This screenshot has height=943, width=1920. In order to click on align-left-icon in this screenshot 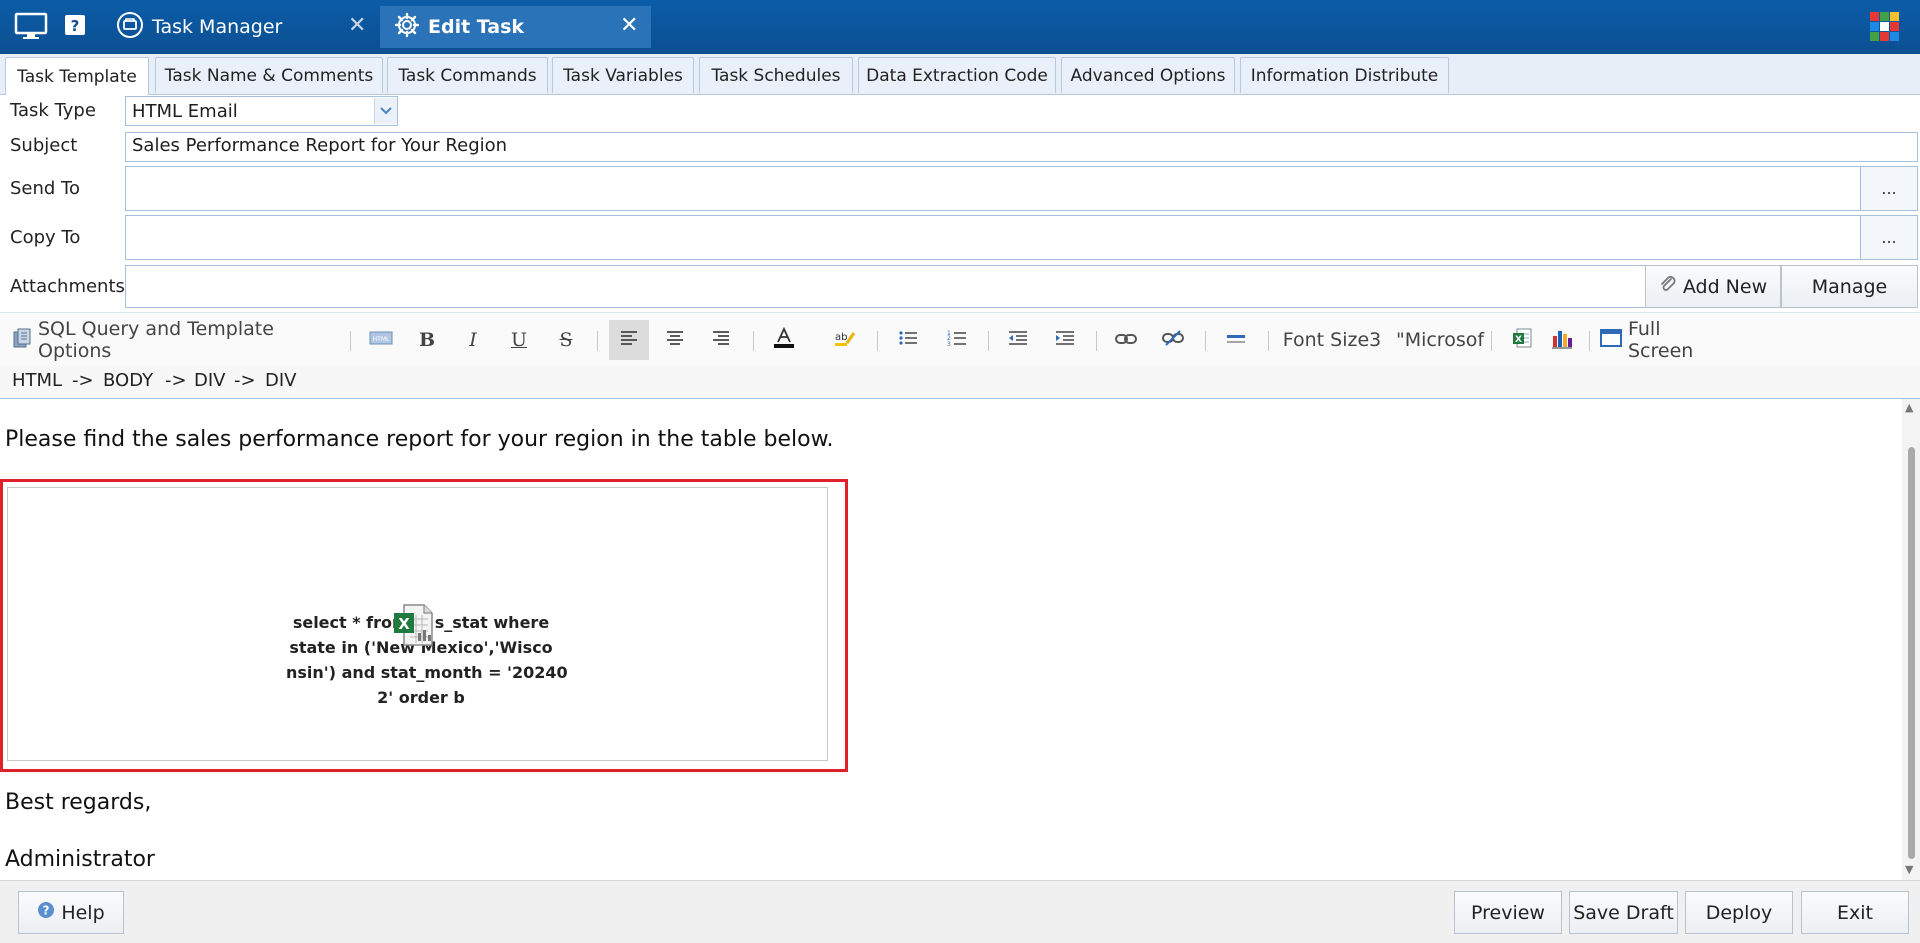, I will do `click(629, 340)`.